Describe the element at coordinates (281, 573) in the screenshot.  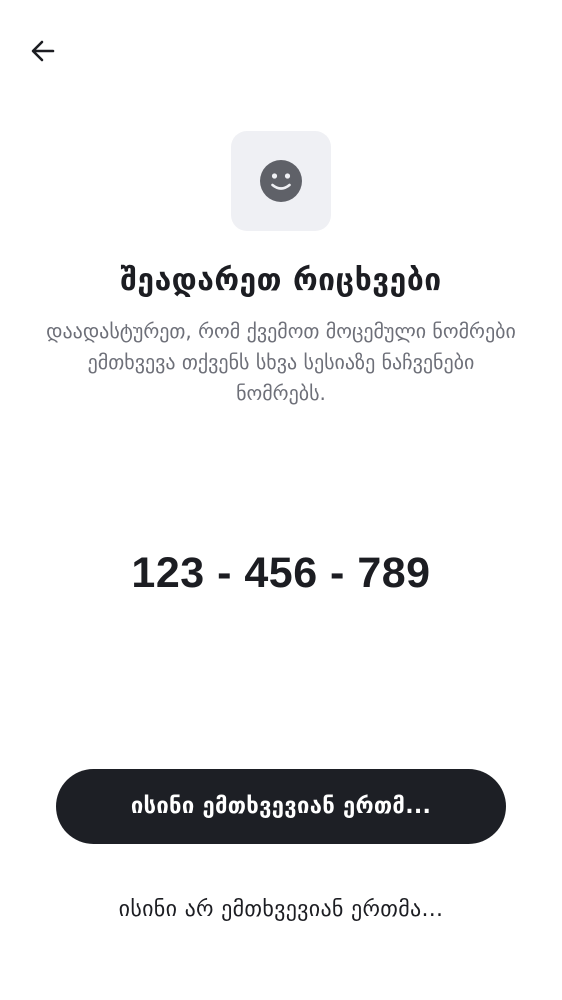
I see `verification-numbers: 123 - 456 - 789` at that location.